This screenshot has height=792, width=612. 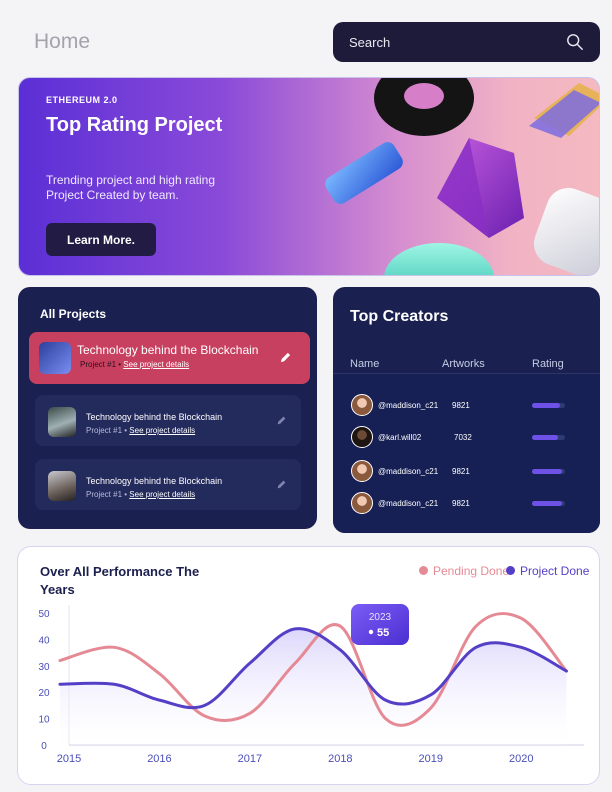 I want to click on tooltip-dot, so click(x=371, y=632).